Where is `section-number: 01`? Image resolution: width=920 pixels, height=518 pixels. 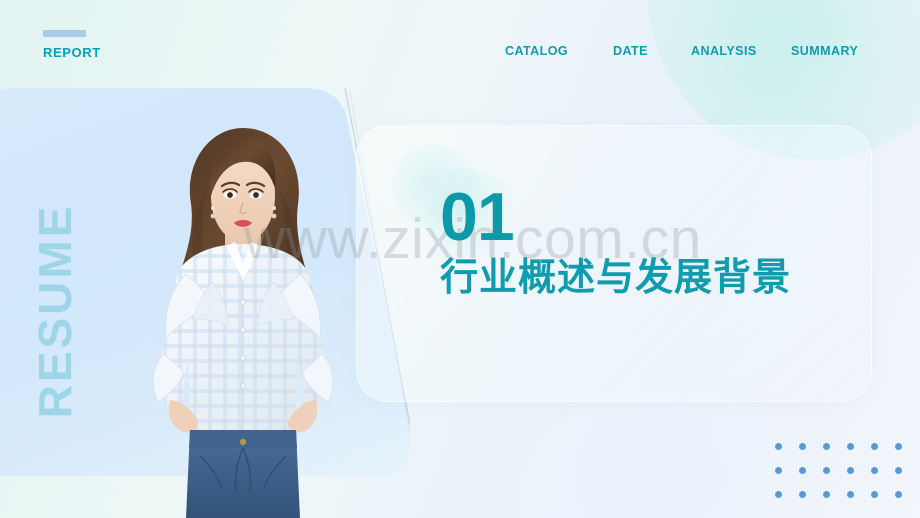 section-number: 01 is located at coordinates (477, 217).